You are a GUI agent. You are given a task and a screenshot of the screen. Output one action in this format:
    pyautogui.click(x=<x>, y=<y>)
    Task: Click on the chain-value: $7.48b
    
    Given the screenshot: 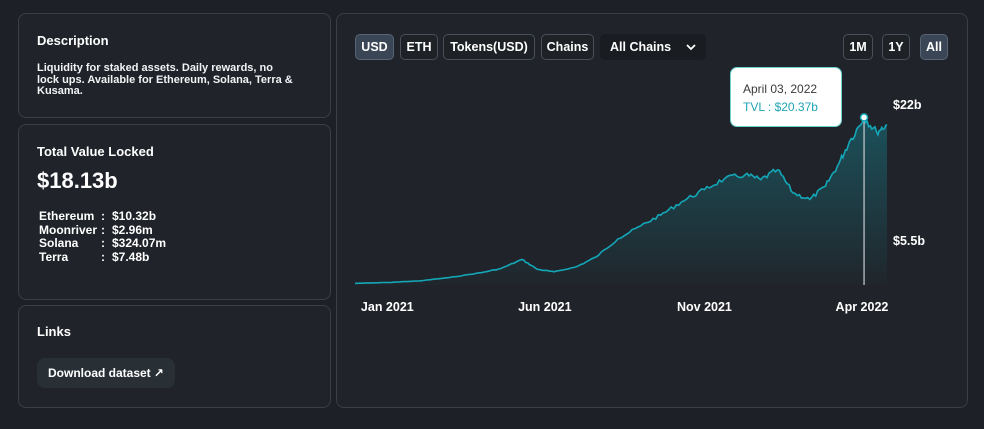 What is the action you would take?
    pyautogui.click(x=131, y=256)
    